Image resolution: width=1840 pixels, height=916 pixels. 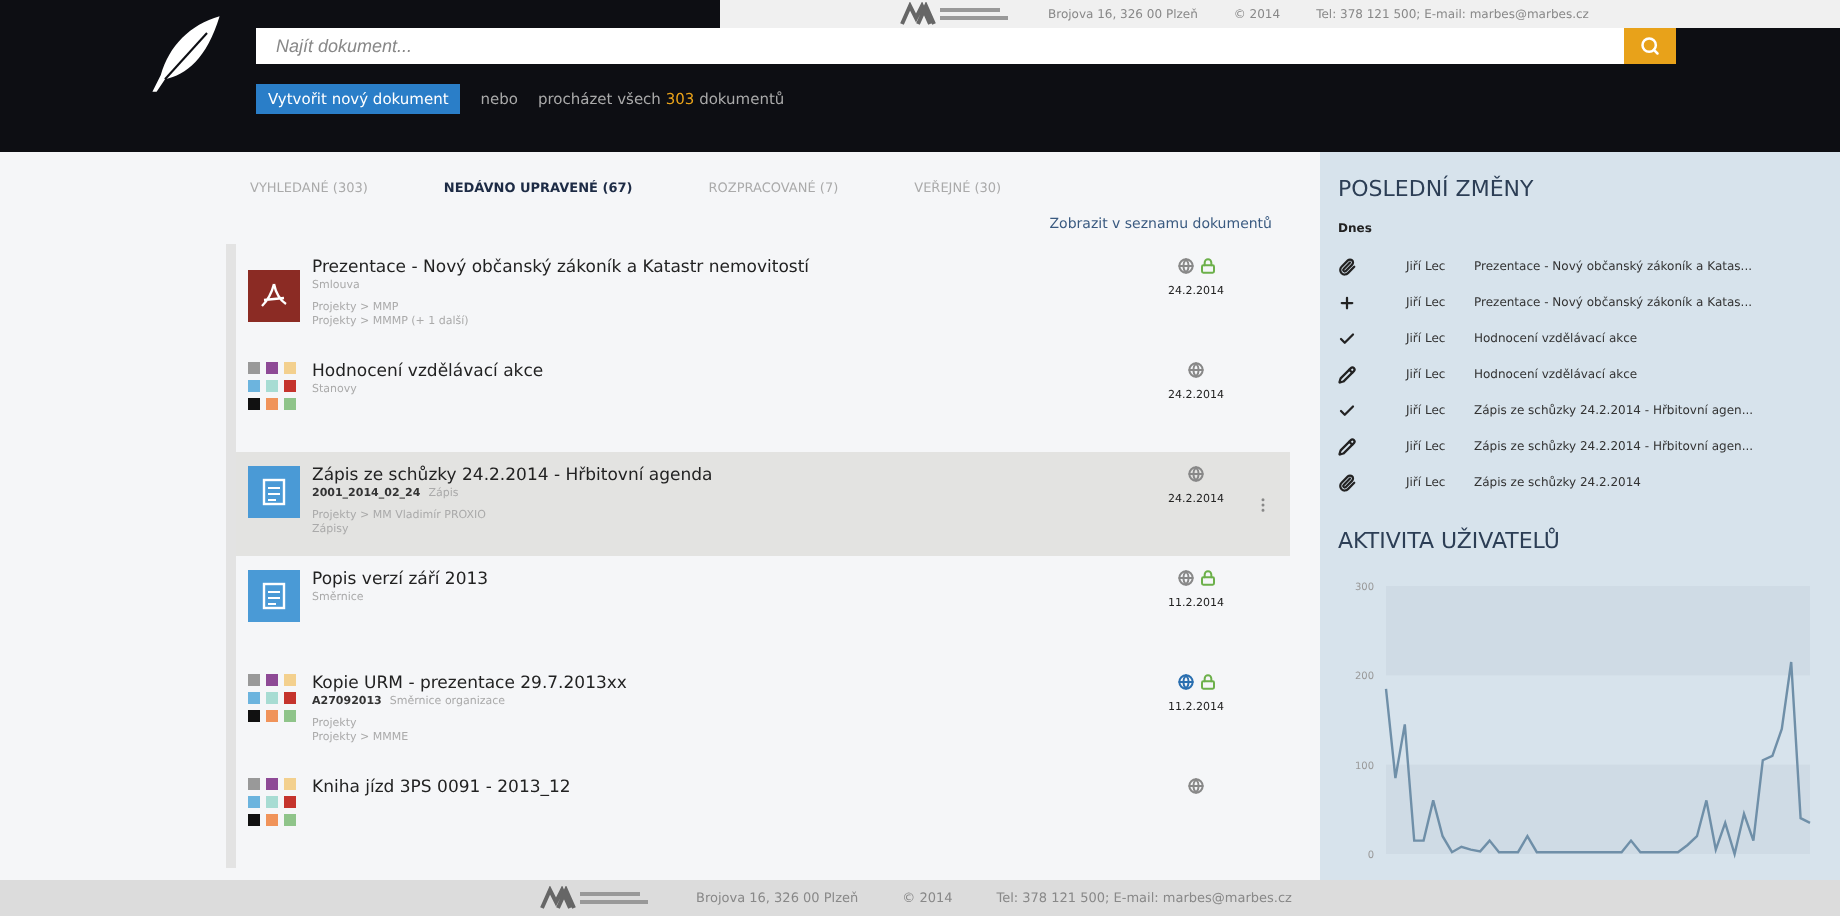 I want to click on search-button, so click(x=1650, y=46).